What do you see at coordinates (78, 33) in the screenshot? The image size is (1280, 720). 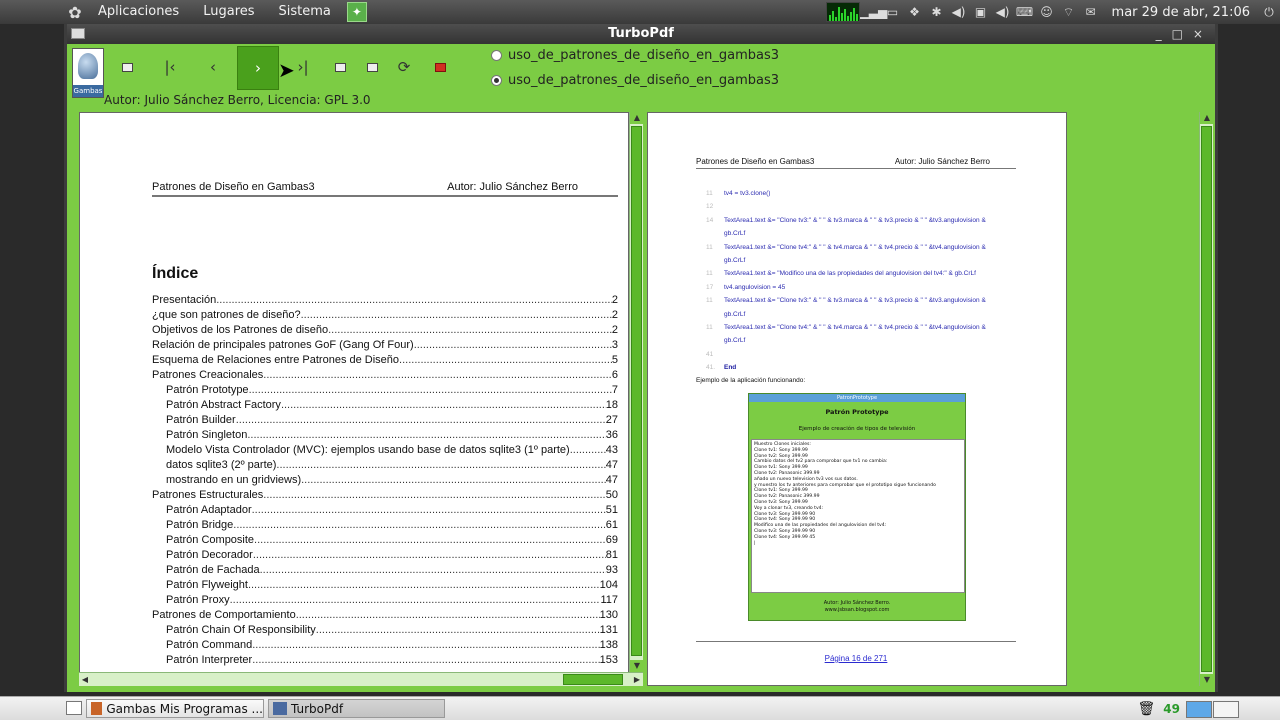 I see `window-menu-icon` at bounding box center [78, 33].